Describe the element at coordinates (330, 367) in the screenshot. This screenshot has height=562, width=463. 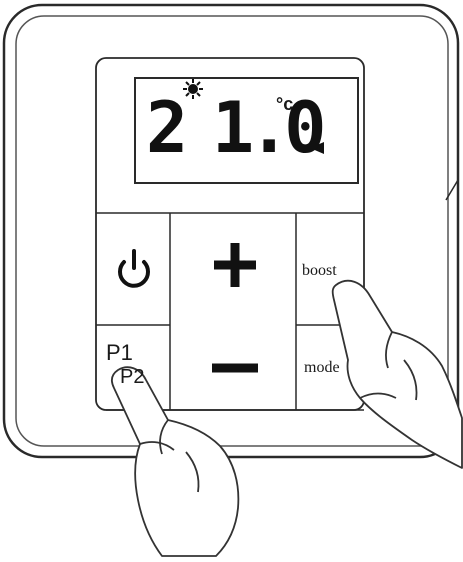
I see `mode-button` at that location.